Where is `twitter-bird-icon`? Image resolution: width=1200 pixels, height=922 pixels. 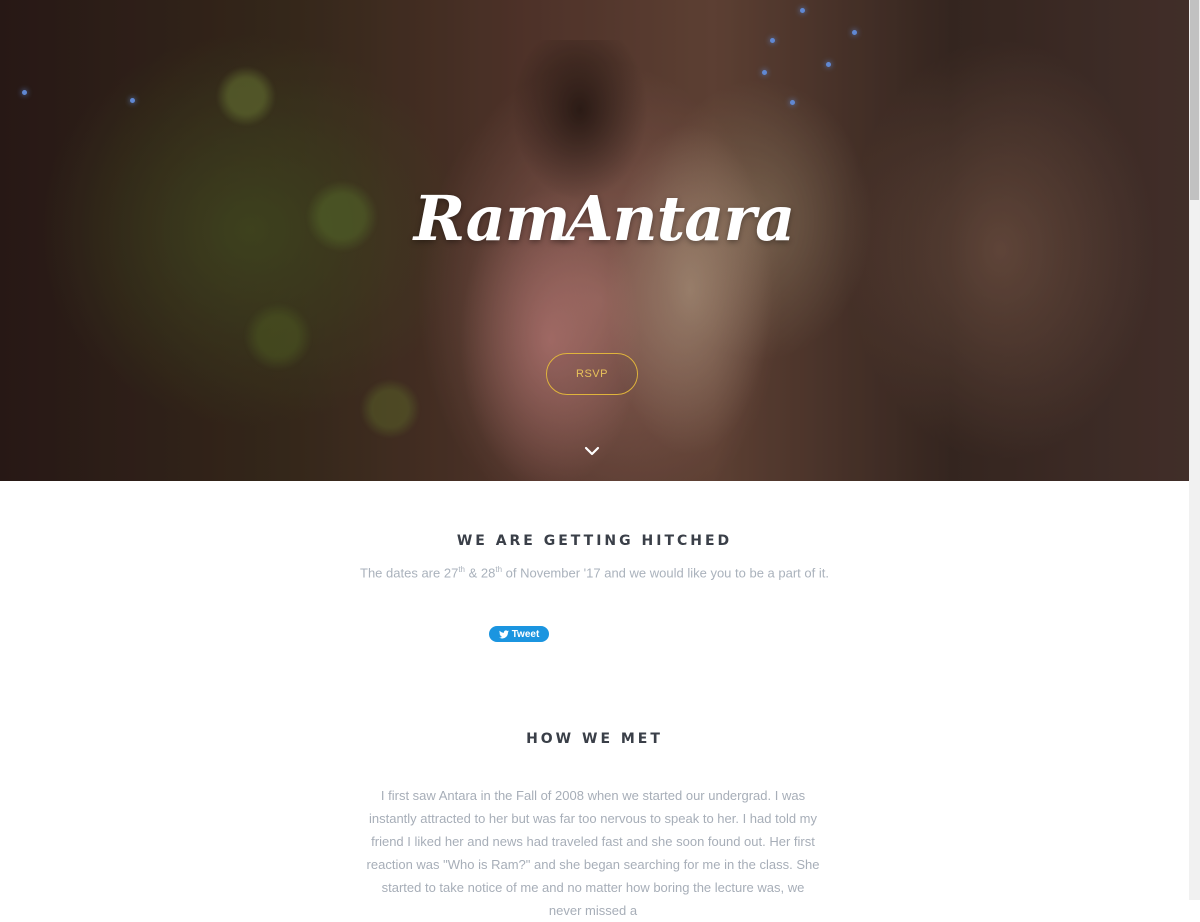
twitter-bird-icon is located at coordinates (503, 633).